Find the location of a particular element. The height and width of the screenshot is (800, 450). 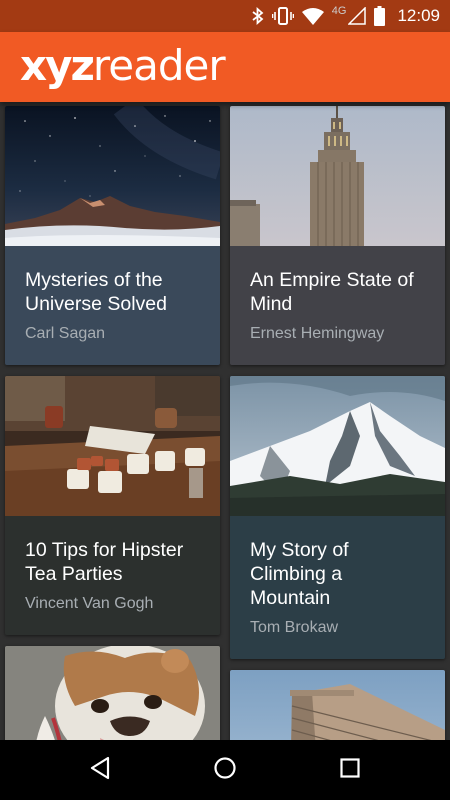

network-type: 4G is located at coordinates (339, 11).